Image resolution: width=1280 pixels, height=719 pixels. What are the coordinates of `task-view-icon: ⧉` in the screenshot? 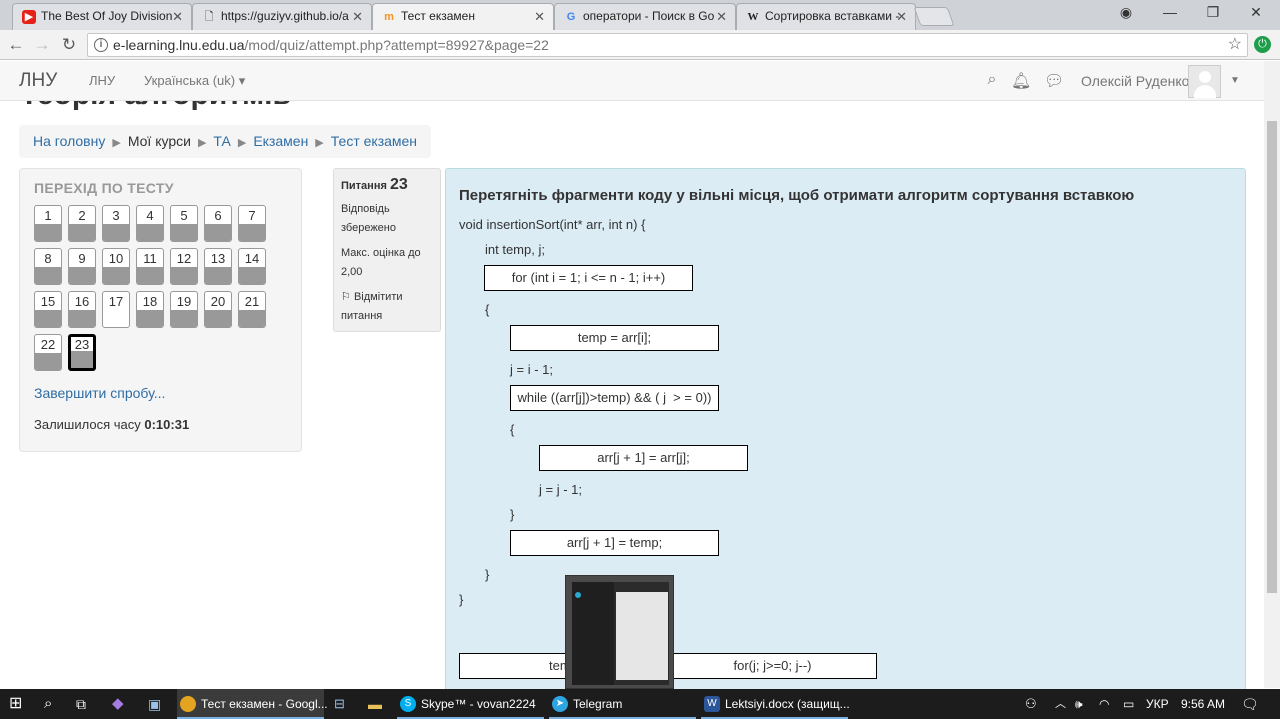 It's located at (81, 704).